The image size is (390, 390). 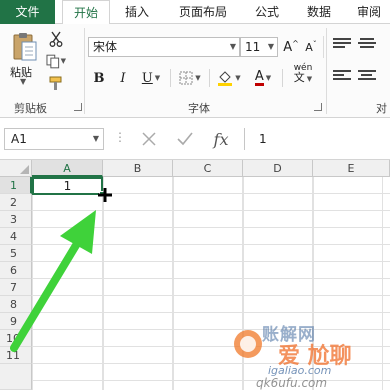 What do you see at coordinates (342, 77) in the screenshot?
I see `align-left-icon` at bounding box center [342, 77].